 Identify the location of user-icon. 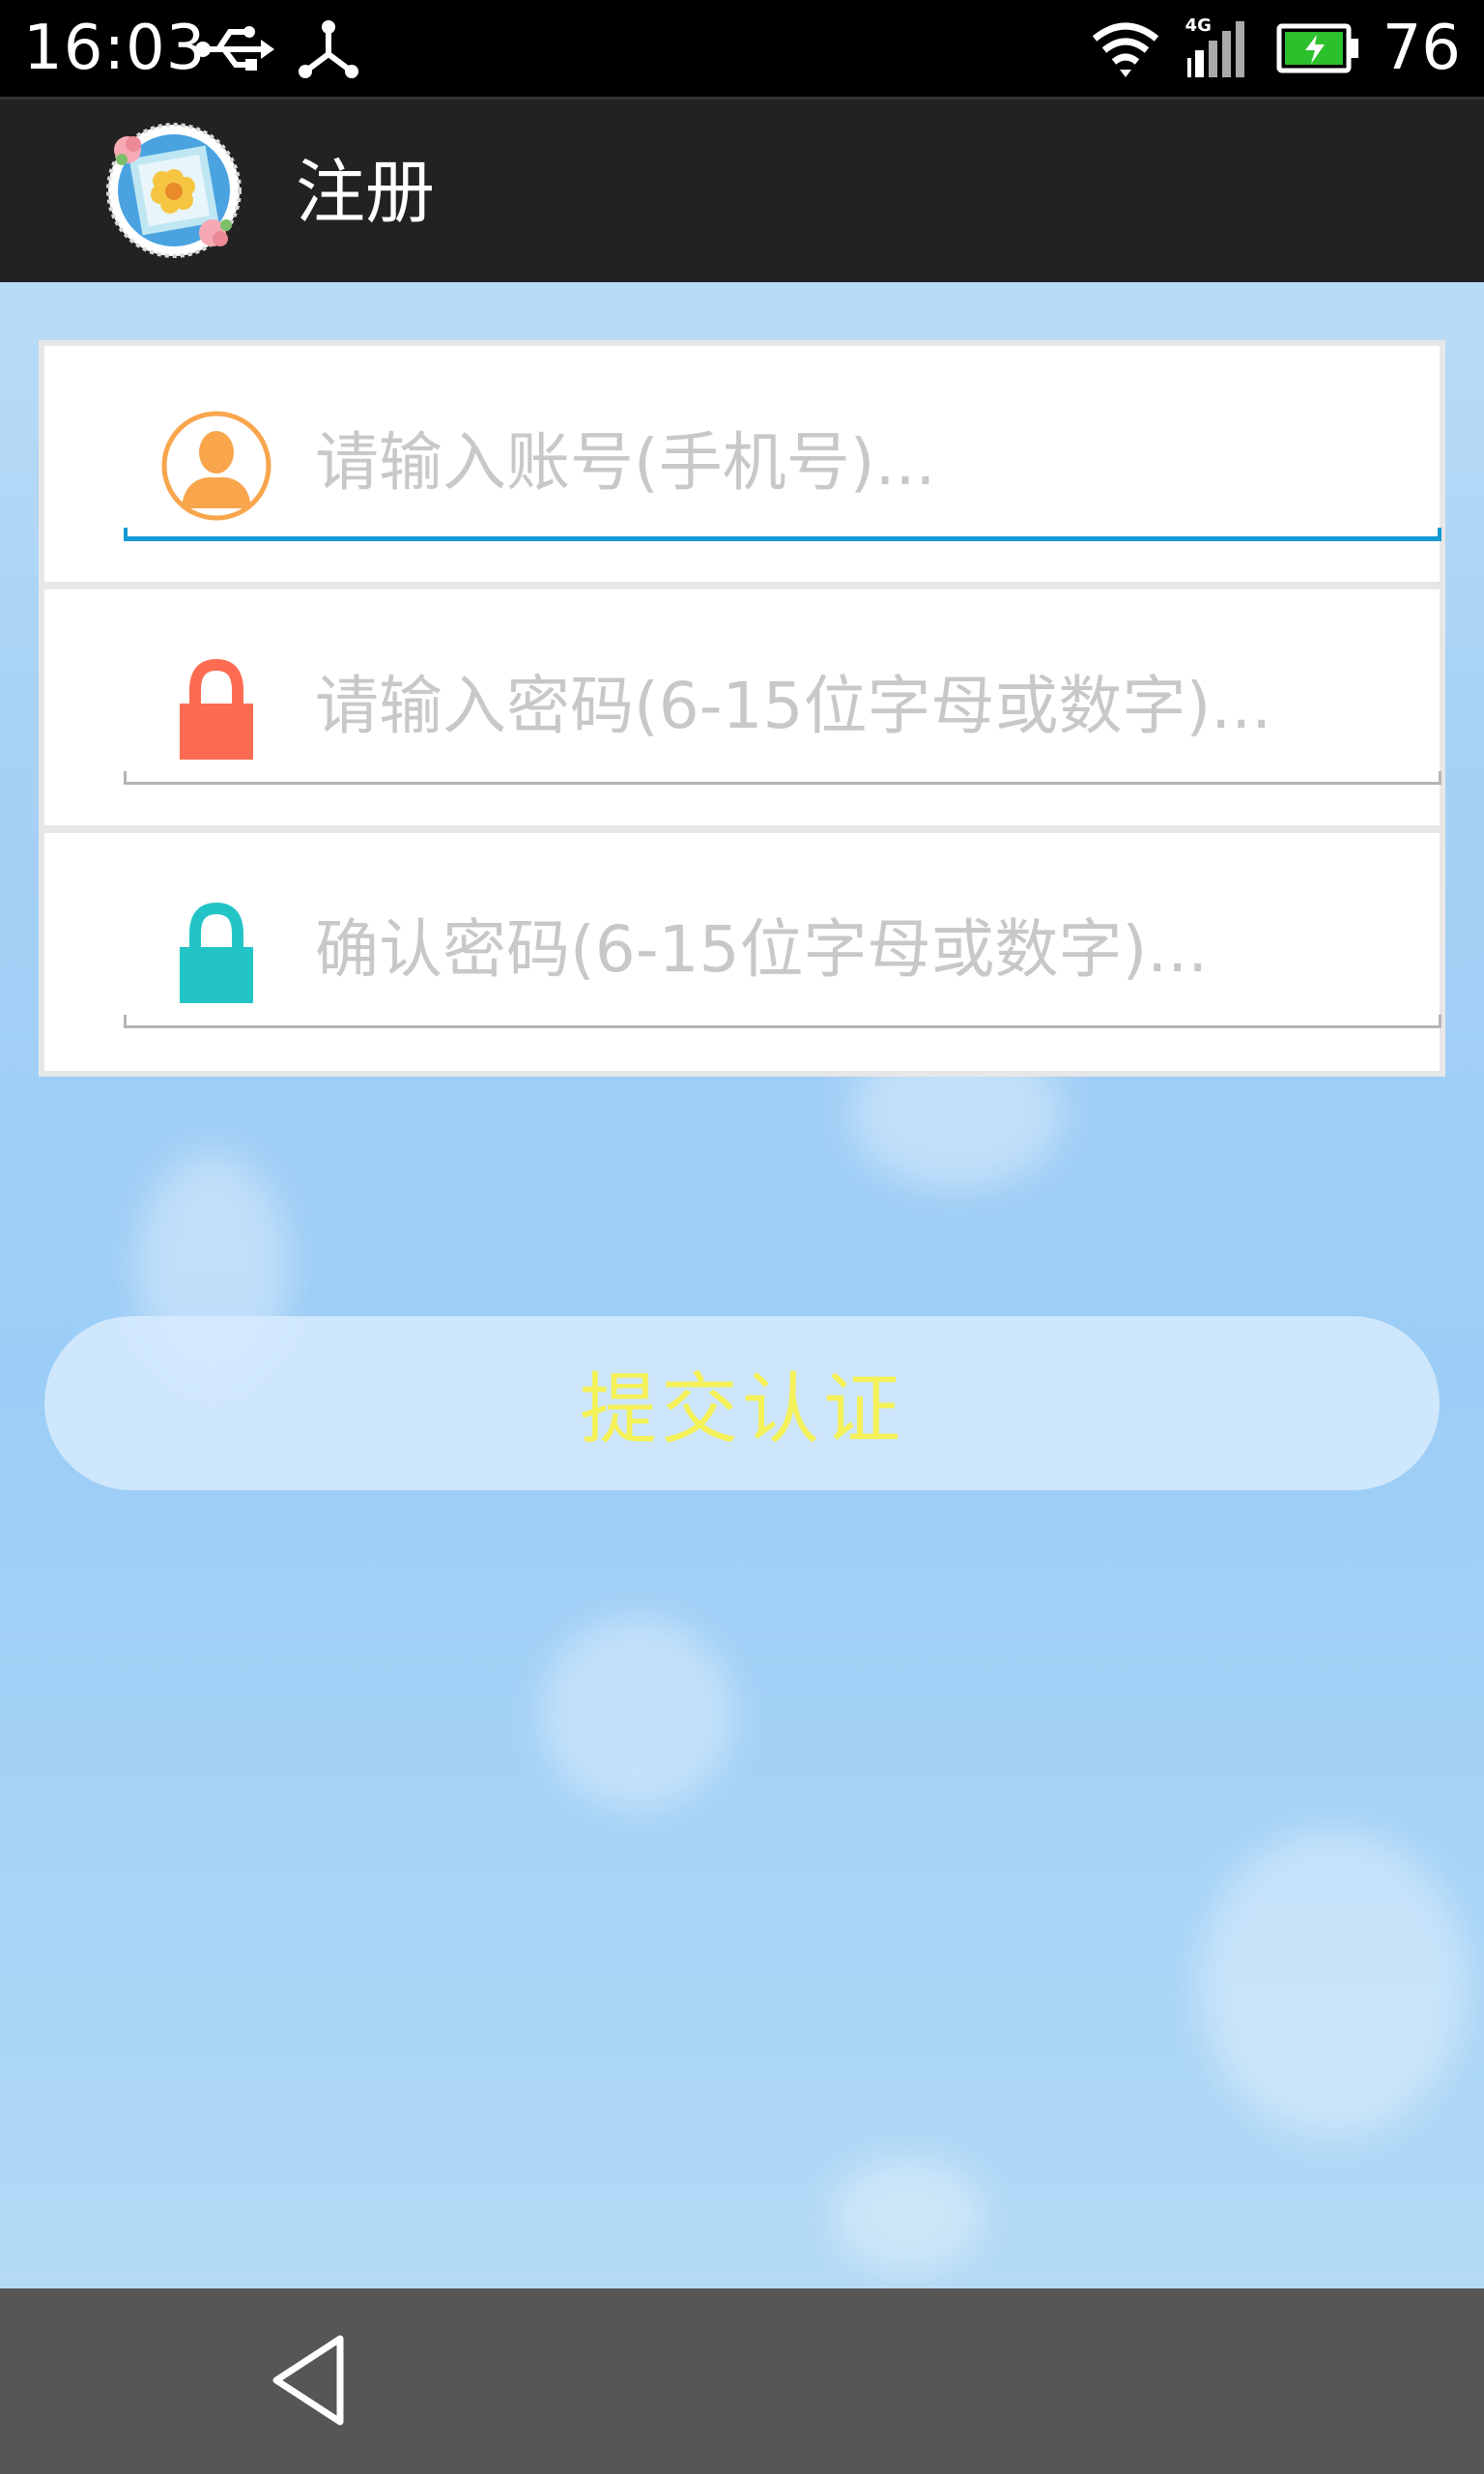
(216, 466).